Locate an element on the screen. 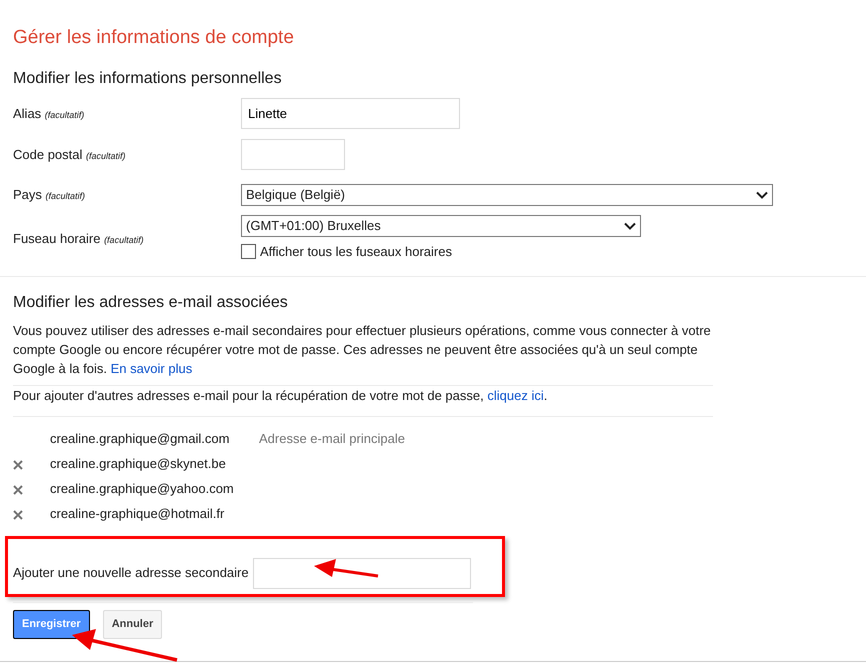 Image resolution: width=866 pixels, height=664 pixels. field-label: Code postal (facultatif) is located at coordinates (70, 155).